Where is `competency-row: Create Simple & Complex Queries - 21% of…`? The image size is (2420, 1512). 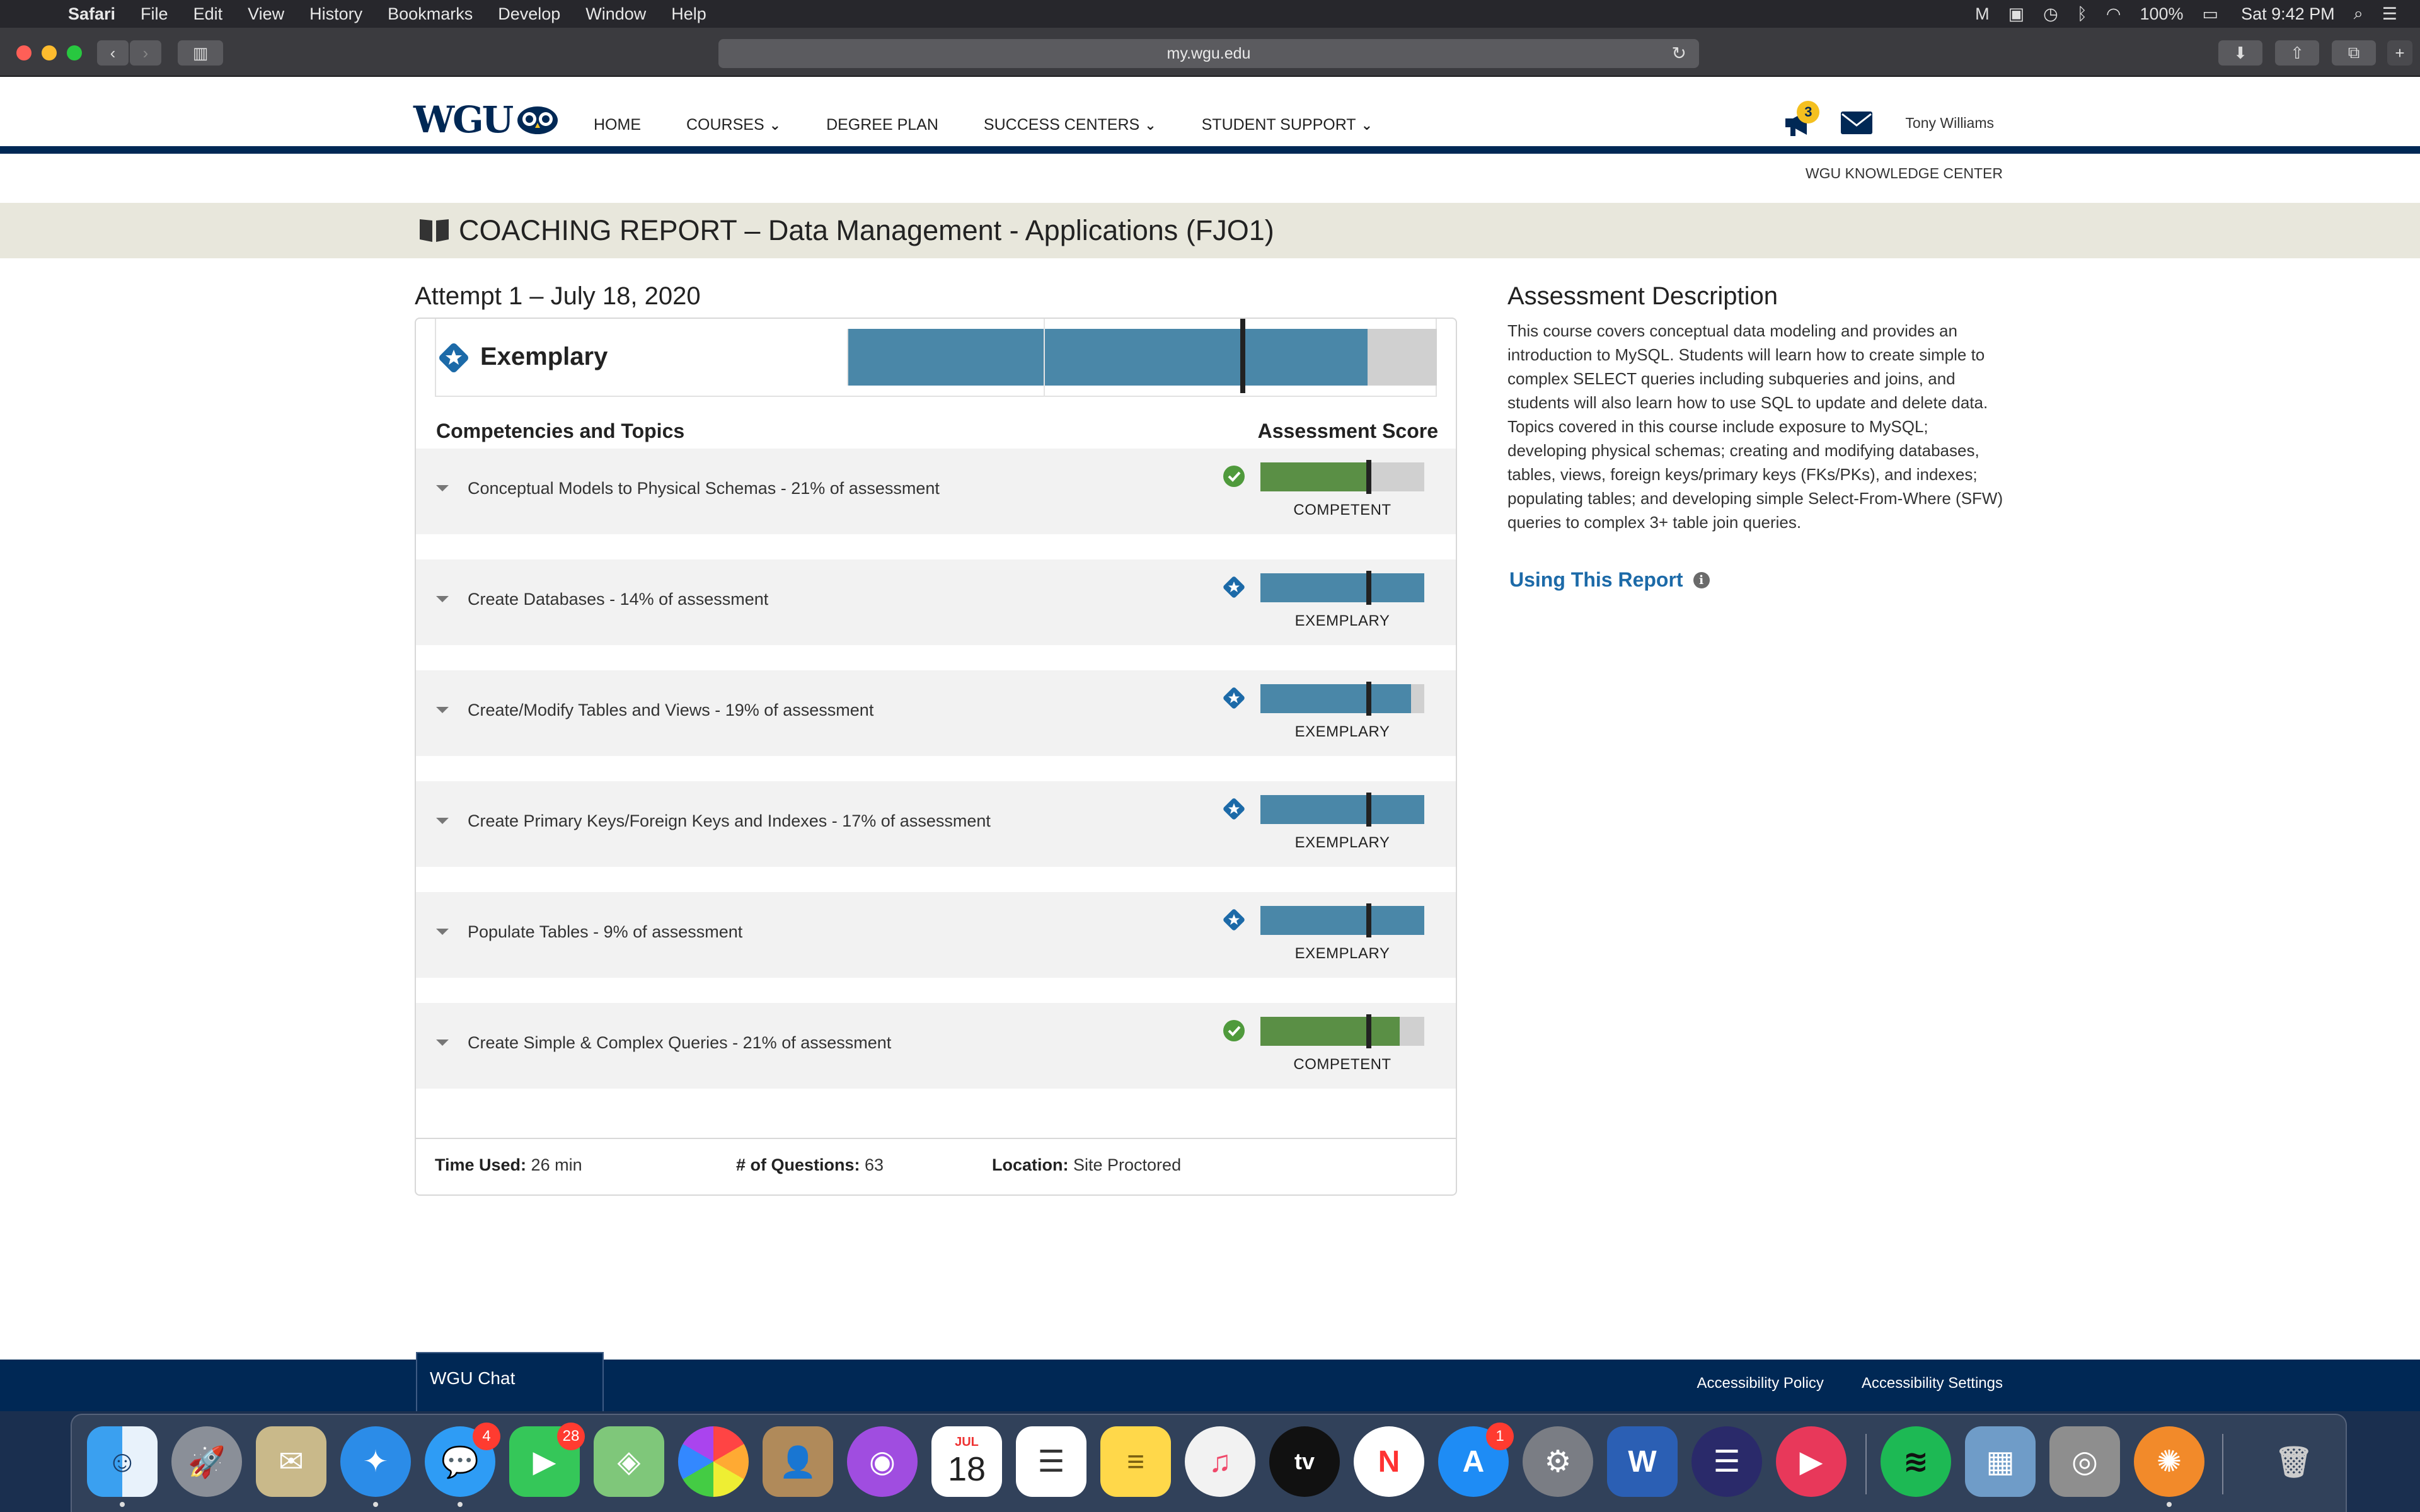
competency-row: Create Simple & Complex Queries - 21% of… is located at coordinates (936, 1046).